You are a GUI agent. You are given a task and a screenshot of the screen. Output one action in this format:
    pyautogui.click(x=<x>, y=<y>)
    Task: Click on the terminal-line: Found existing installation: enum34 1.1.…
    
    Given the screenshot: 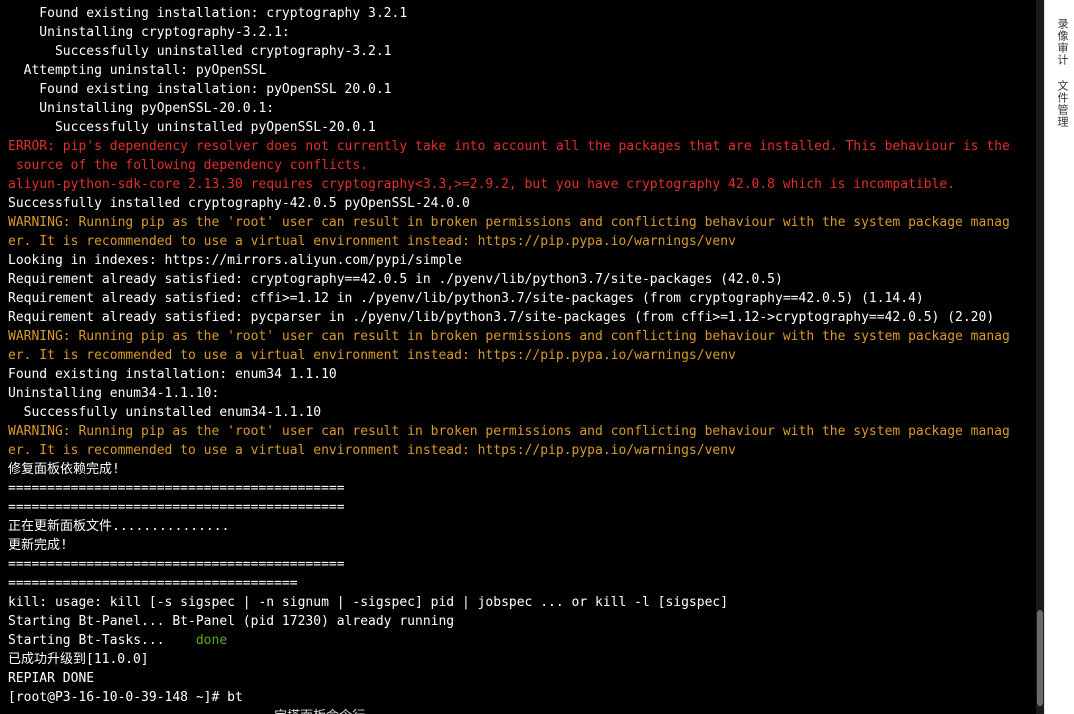 What is the action you would take?
    pyautogui.click(x=522, y=374)
    